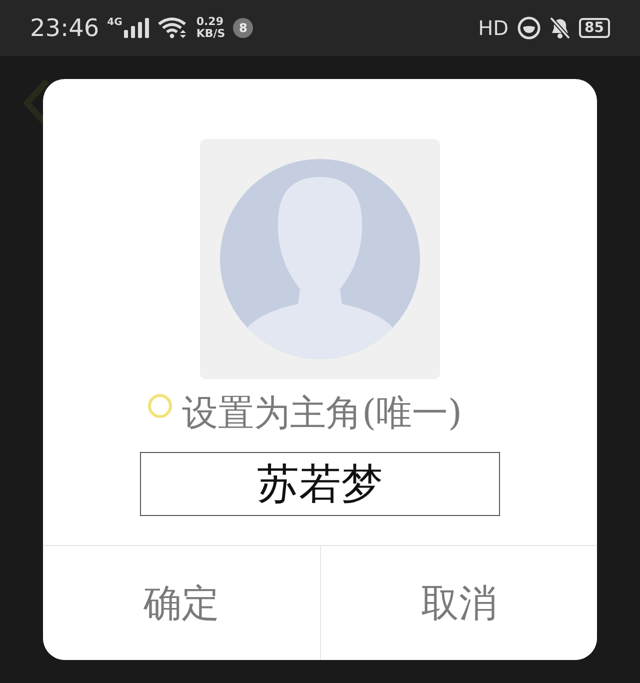 The width and height of the screenshot is (640, 683). What do you see at coordinates (65, 28) in the screenshot?
I see `clock-time: 23:46` at bounding box center [65, 28].